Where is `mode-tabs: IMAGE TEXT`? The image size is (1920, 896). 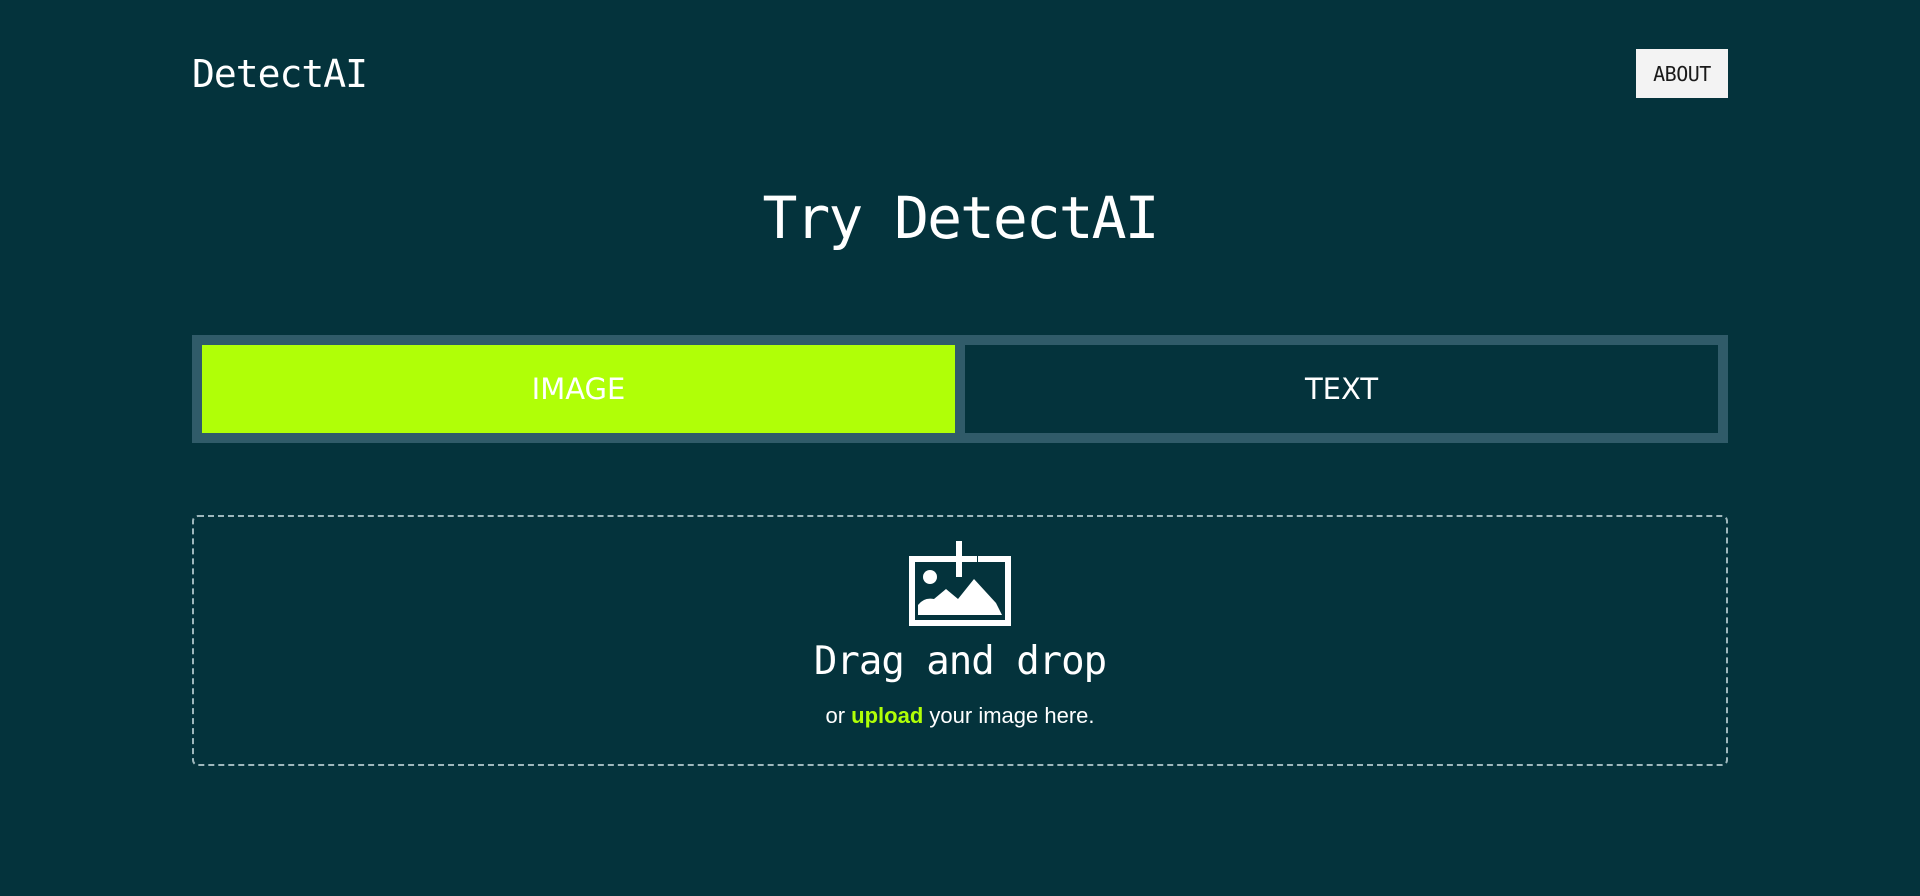
mode-tabs: IMAGE TEXT is located at coordinates (960, 389).